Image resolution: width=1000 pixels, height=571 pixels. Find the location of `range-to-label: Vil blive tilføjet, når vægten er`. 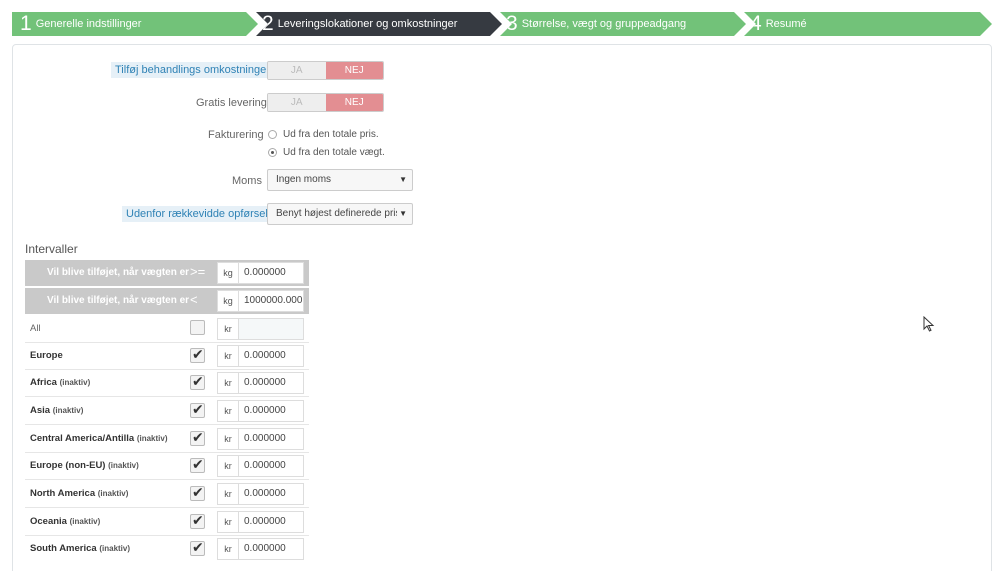

range-to-label: Vil blive tilføjet, når vægten er is located at coordinates (118, 300).